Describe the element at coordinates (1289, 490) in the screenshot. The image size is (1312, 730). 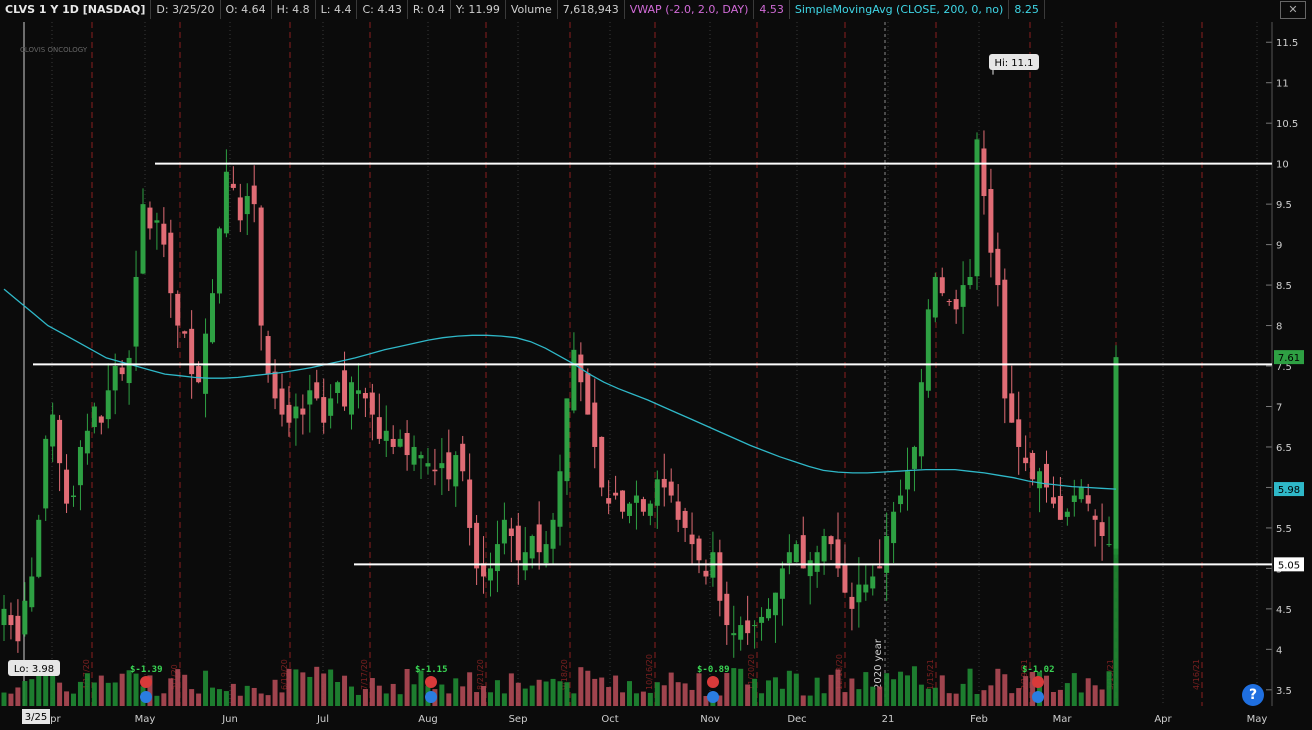
I see `price-badge-label-1: 5.98` at that location.